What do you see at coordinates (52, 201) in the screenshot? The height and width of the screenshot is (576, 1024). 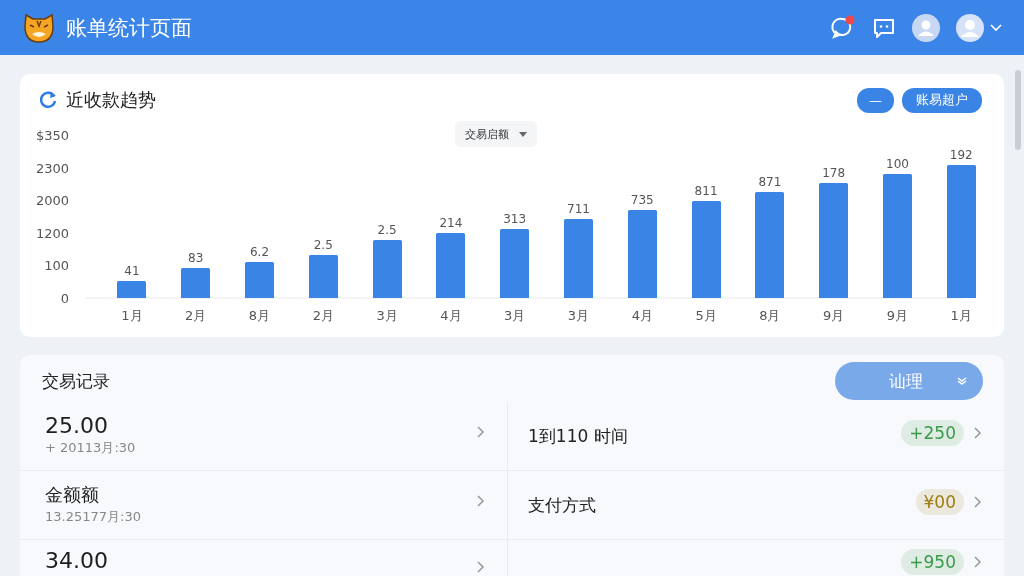 I see `axis-label: 2000` at bounding box center [52, 201].